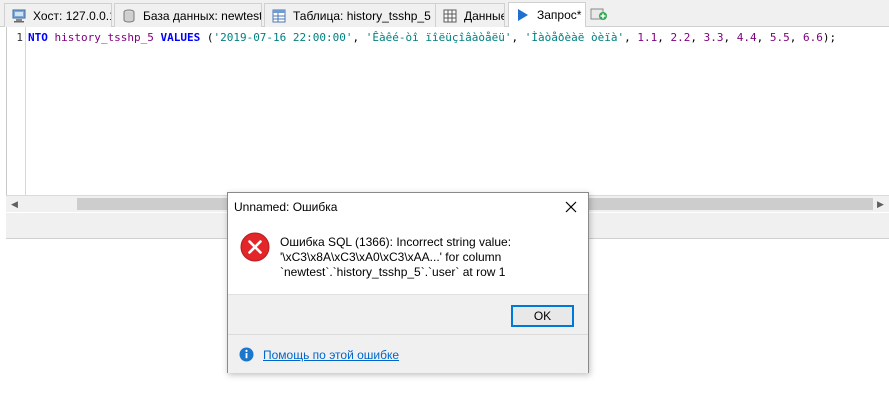 The width and height of the screenshot is (889, 420). What do you see at coordinates (183, 37) in the screenshot?
I see `sql-token: VALUES` at bounding box center [183, 37].